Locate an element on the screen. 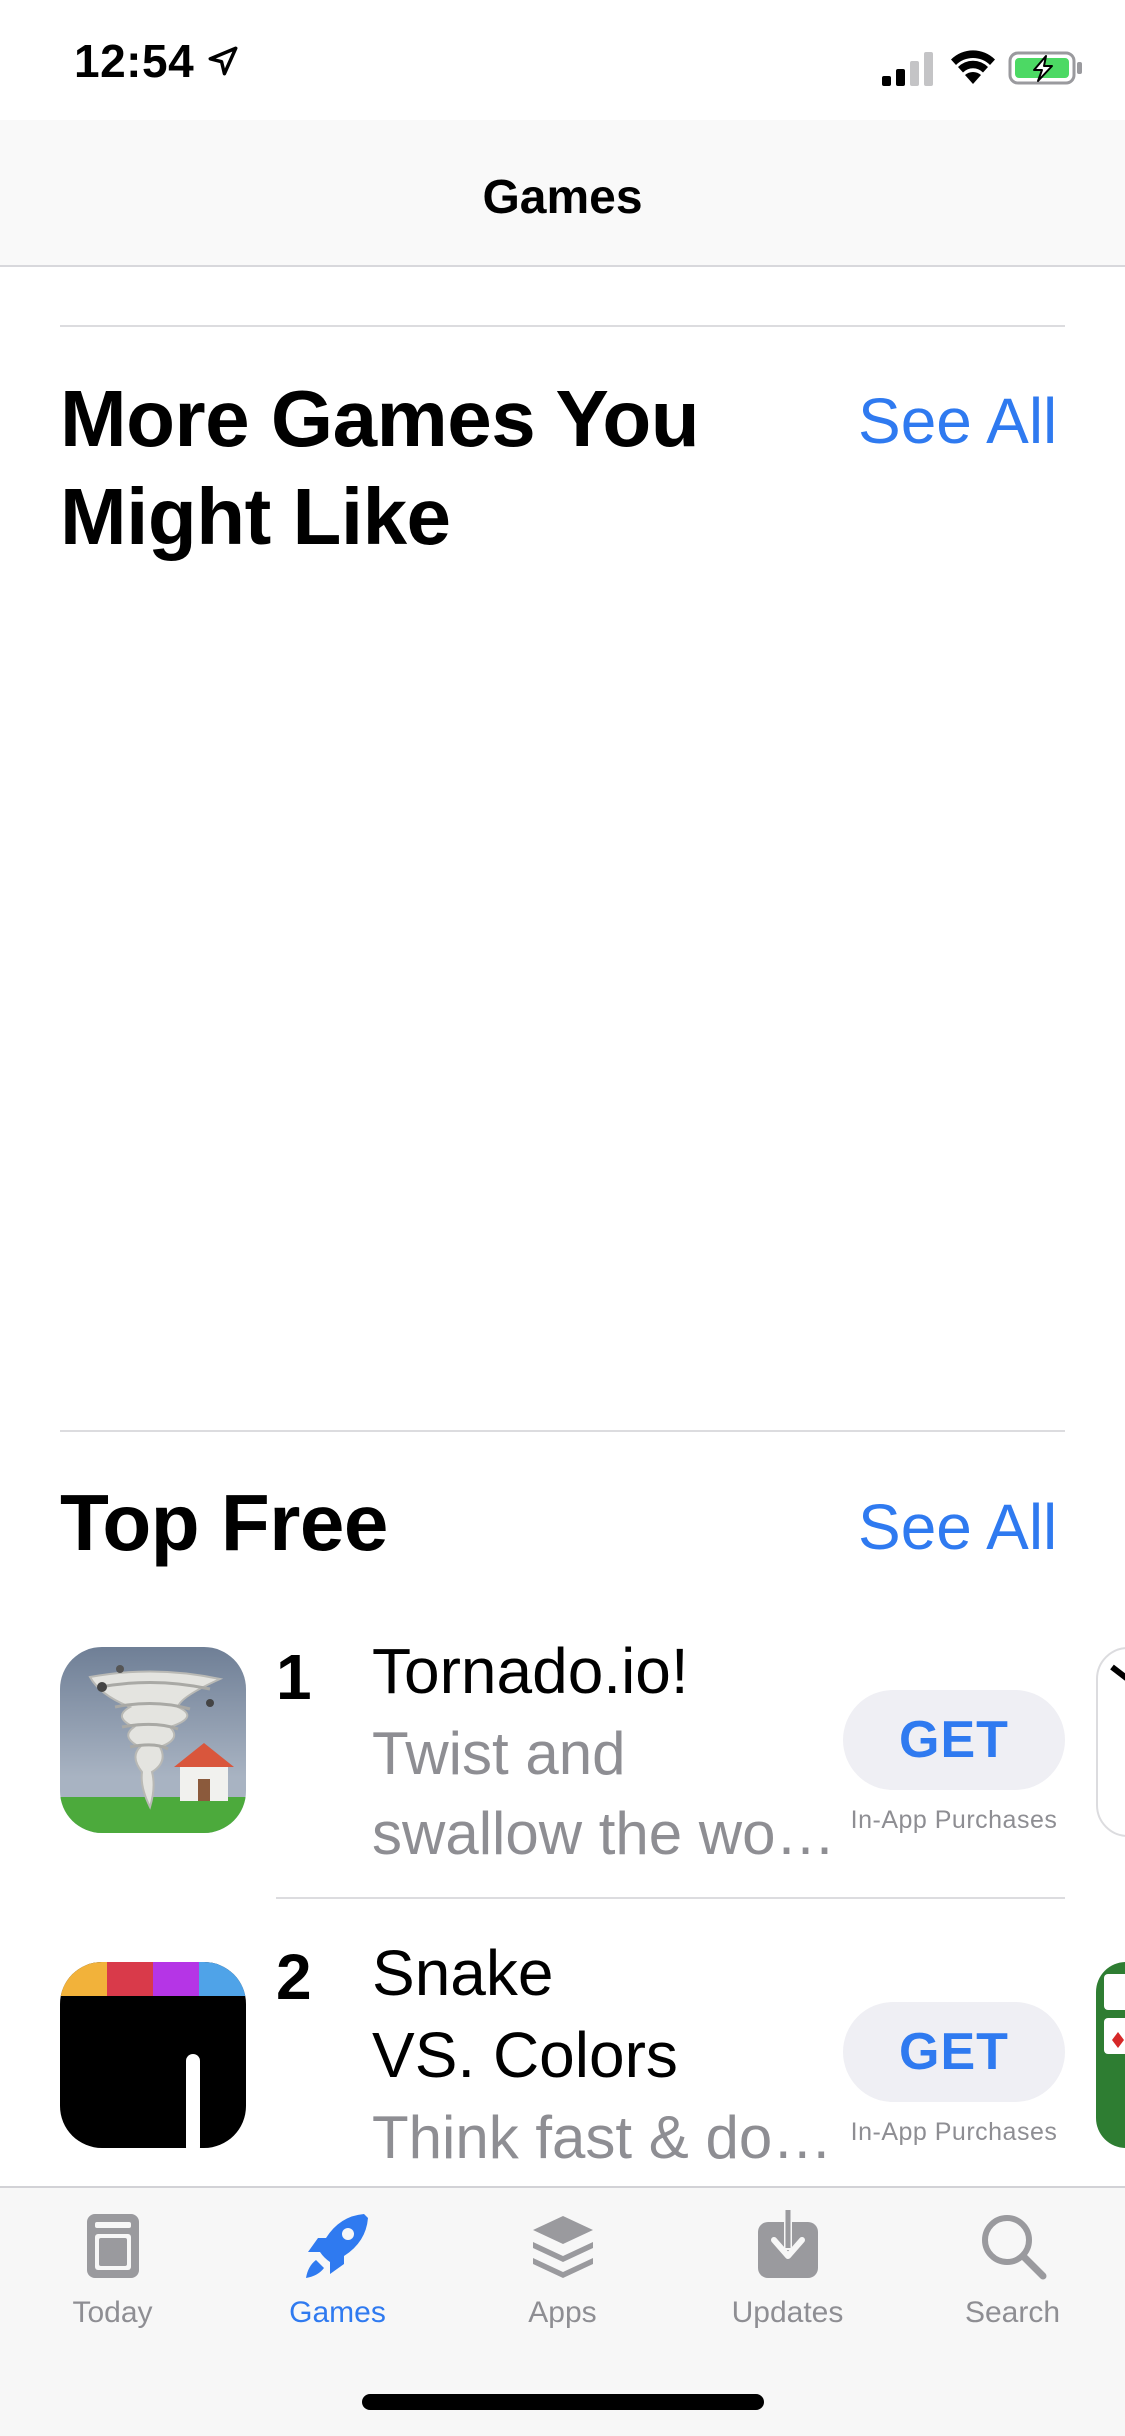  battery-charging-icon is located at coordinates (1045, 68).